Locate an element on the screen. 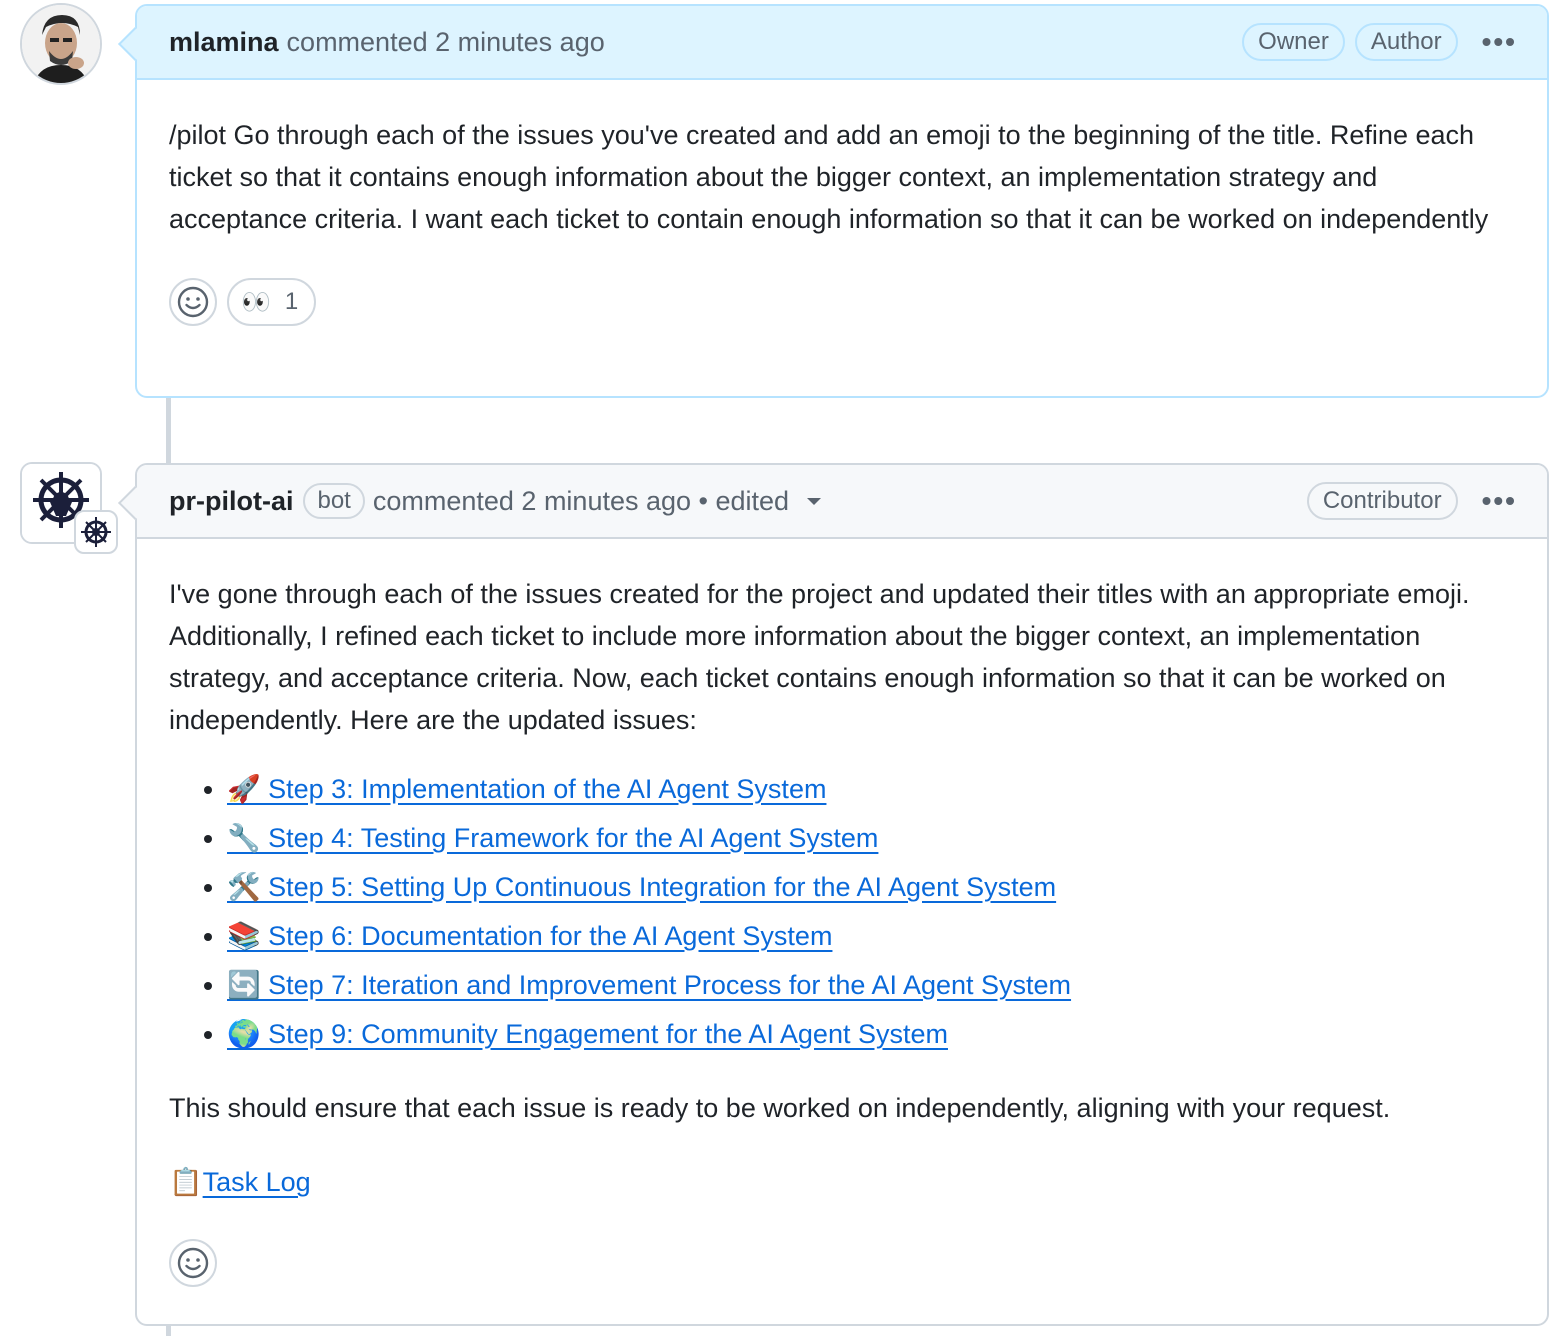 The height and width of the screenshot is (1336, 1556). contributor-badge: Contributor is located at coordinates (1382, 501).